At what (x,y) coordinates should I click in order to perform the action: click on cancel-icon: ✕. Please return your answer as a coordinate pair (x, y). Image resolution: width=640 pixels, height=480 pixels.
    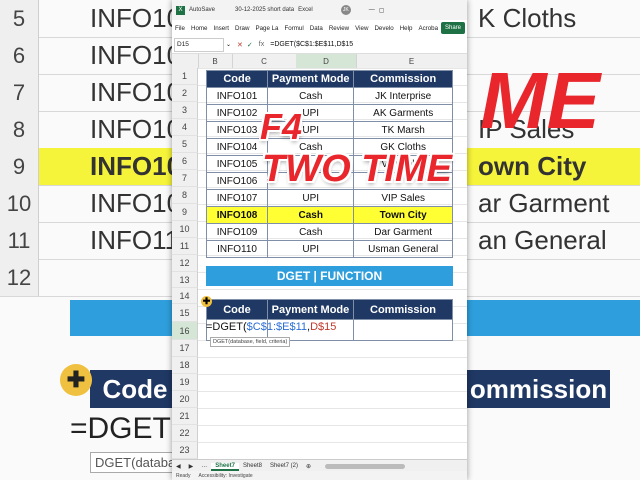
    Looking at the image, I should click on (240, 45).